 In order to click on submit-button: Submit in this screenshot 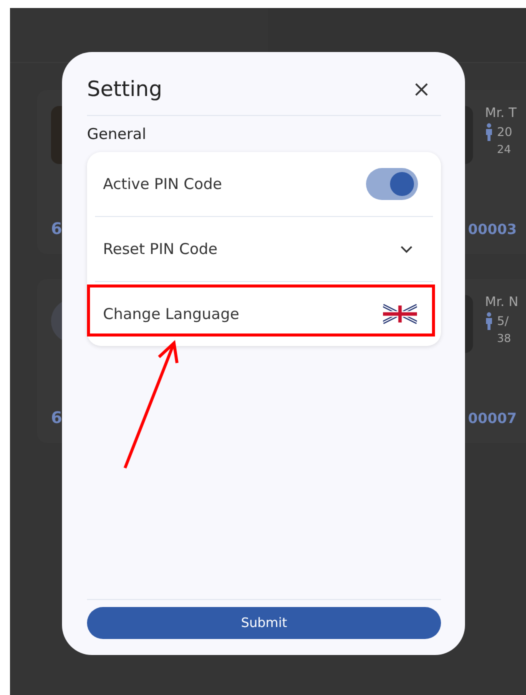, I will do `click(264, 623)`.